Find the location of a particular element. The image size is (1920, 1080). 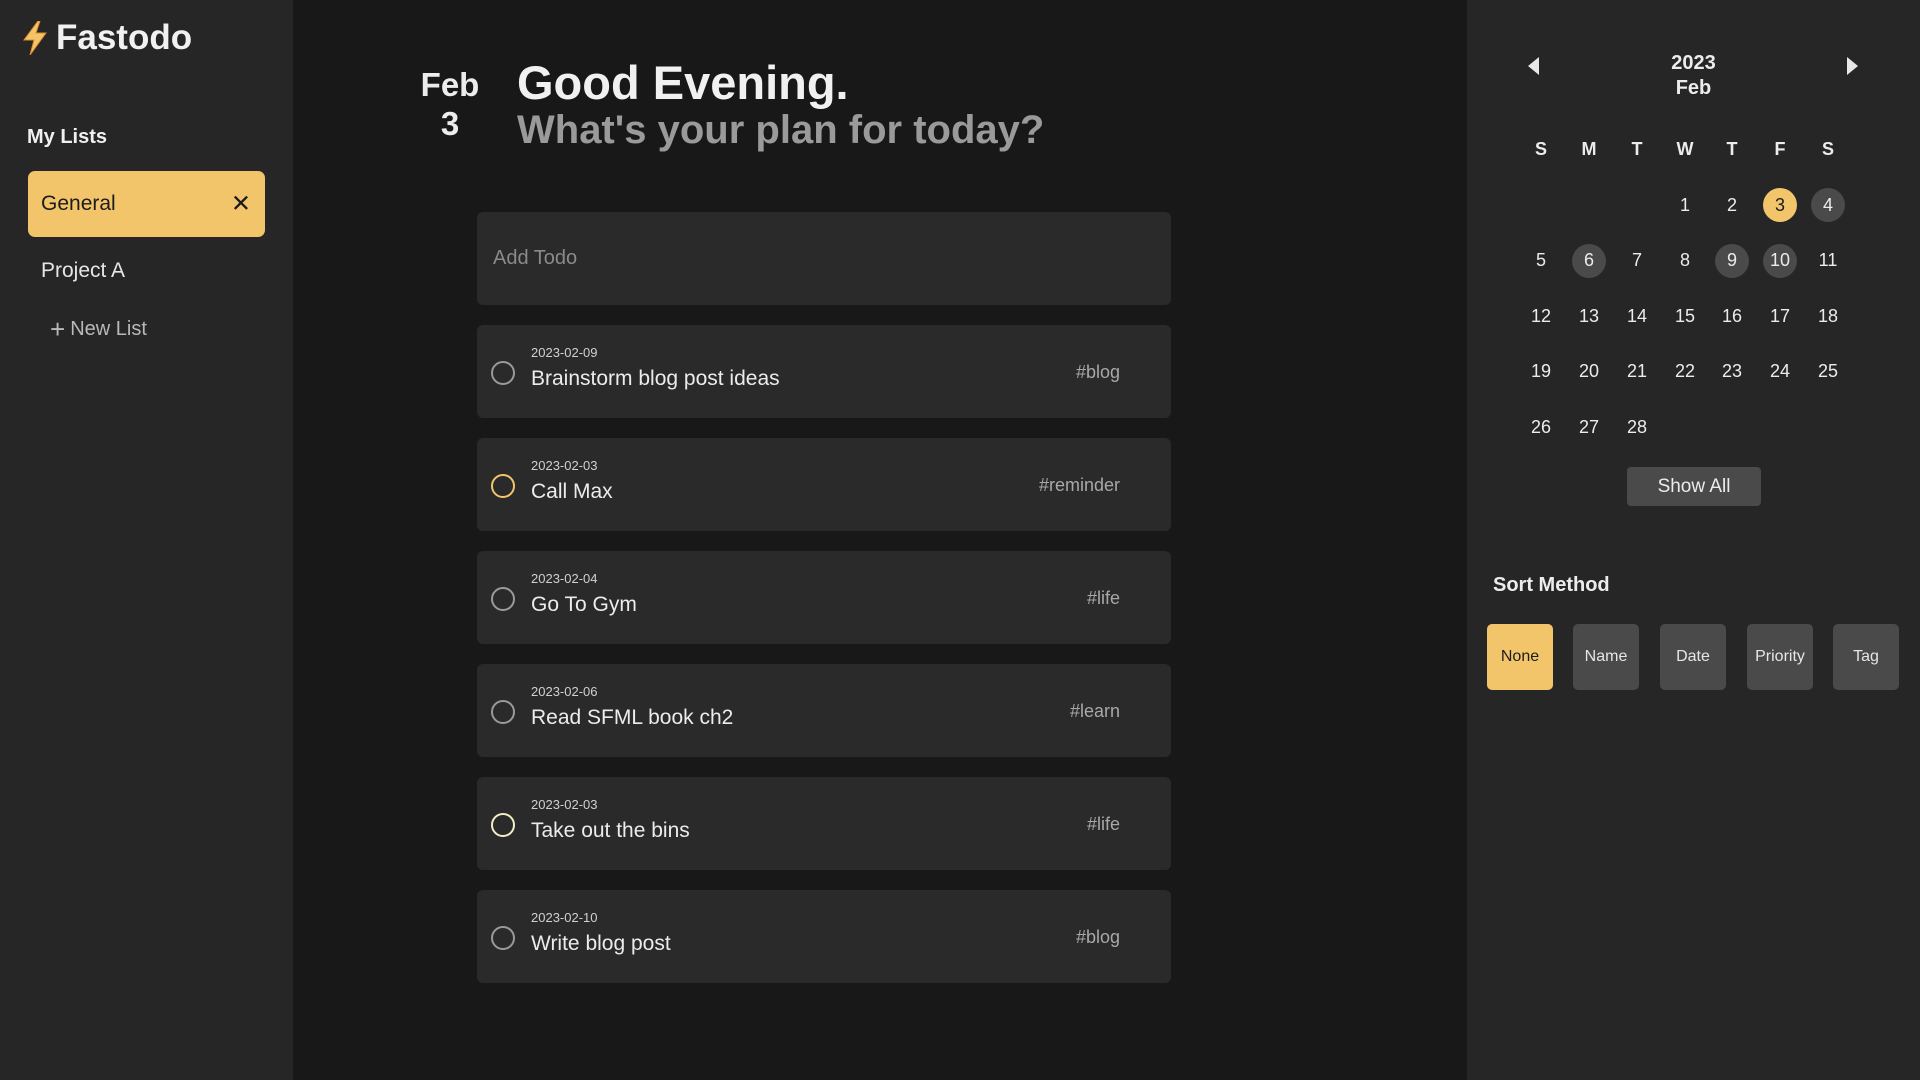

calendar-day: 14 is located at coordinates (1637, 316).